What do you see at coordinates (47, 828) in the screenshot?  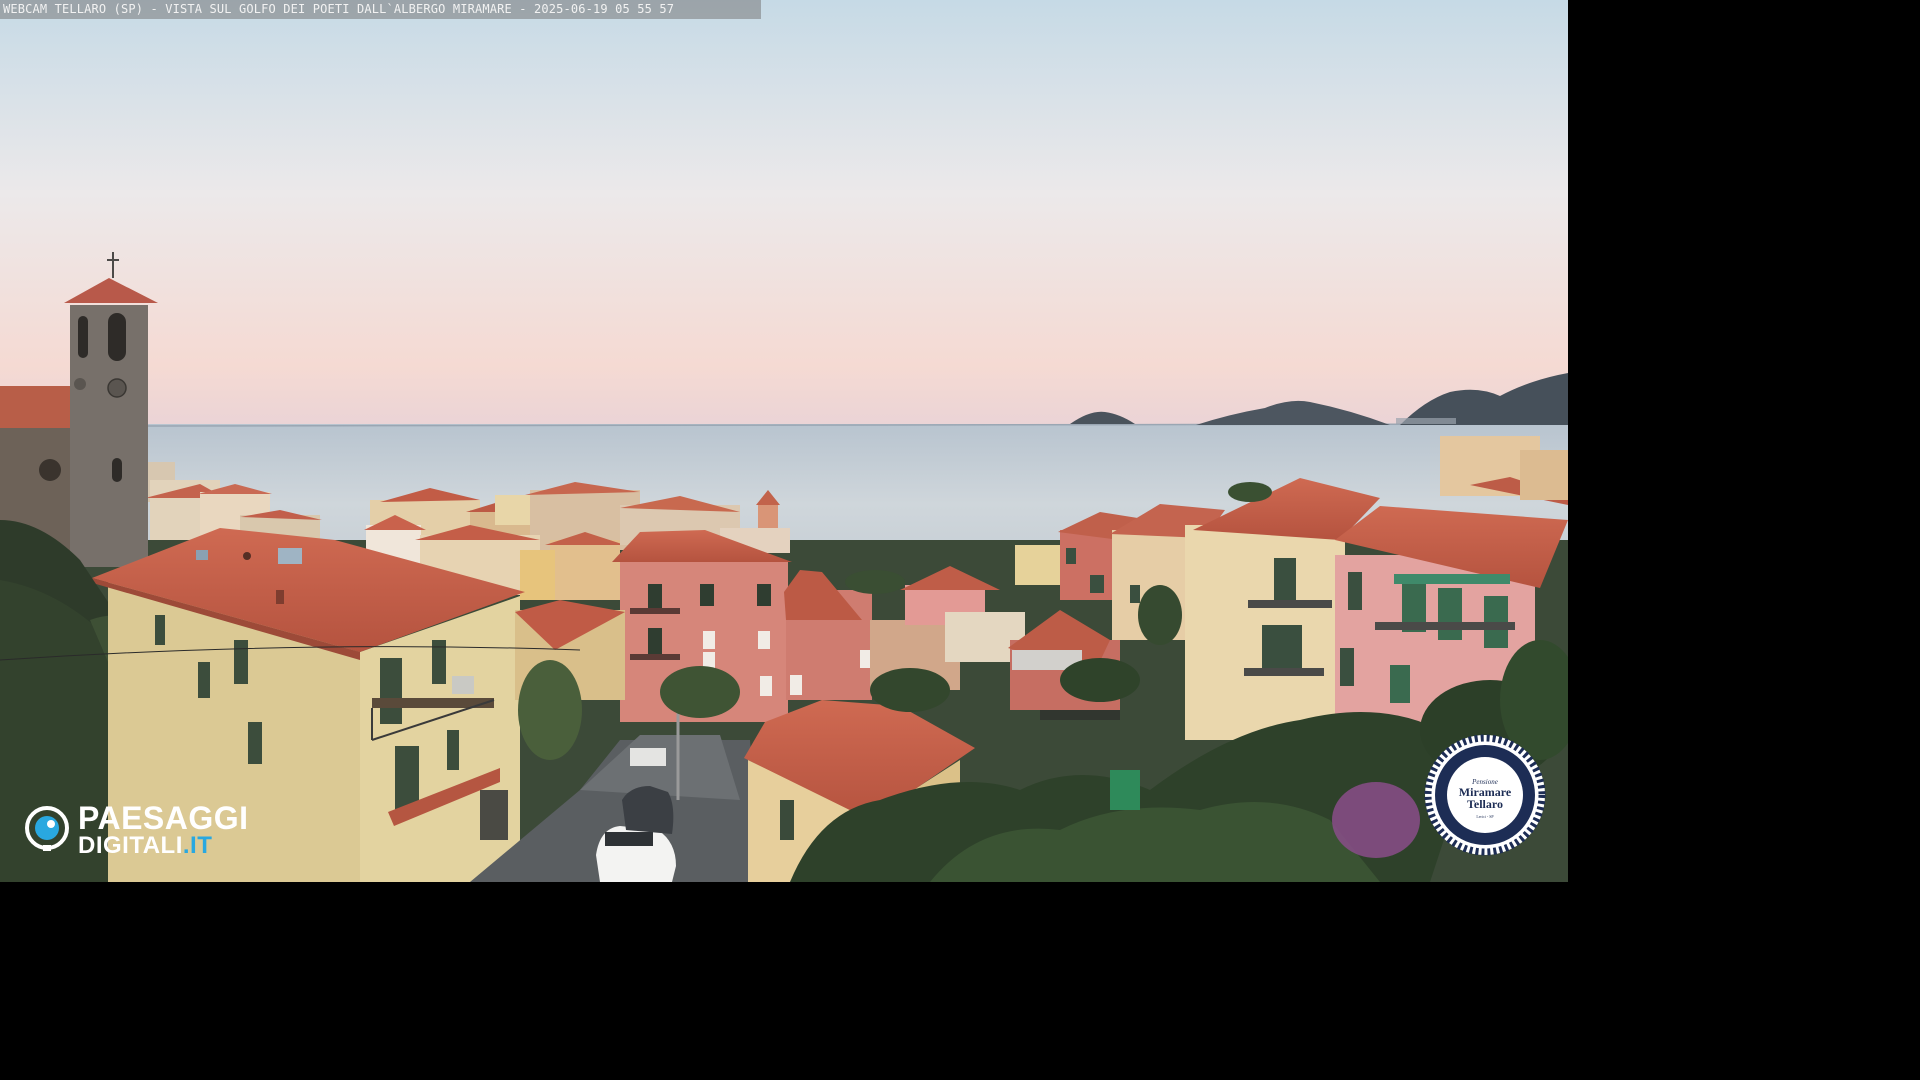 I see `eye-icon` at bounding box center [47, 828].